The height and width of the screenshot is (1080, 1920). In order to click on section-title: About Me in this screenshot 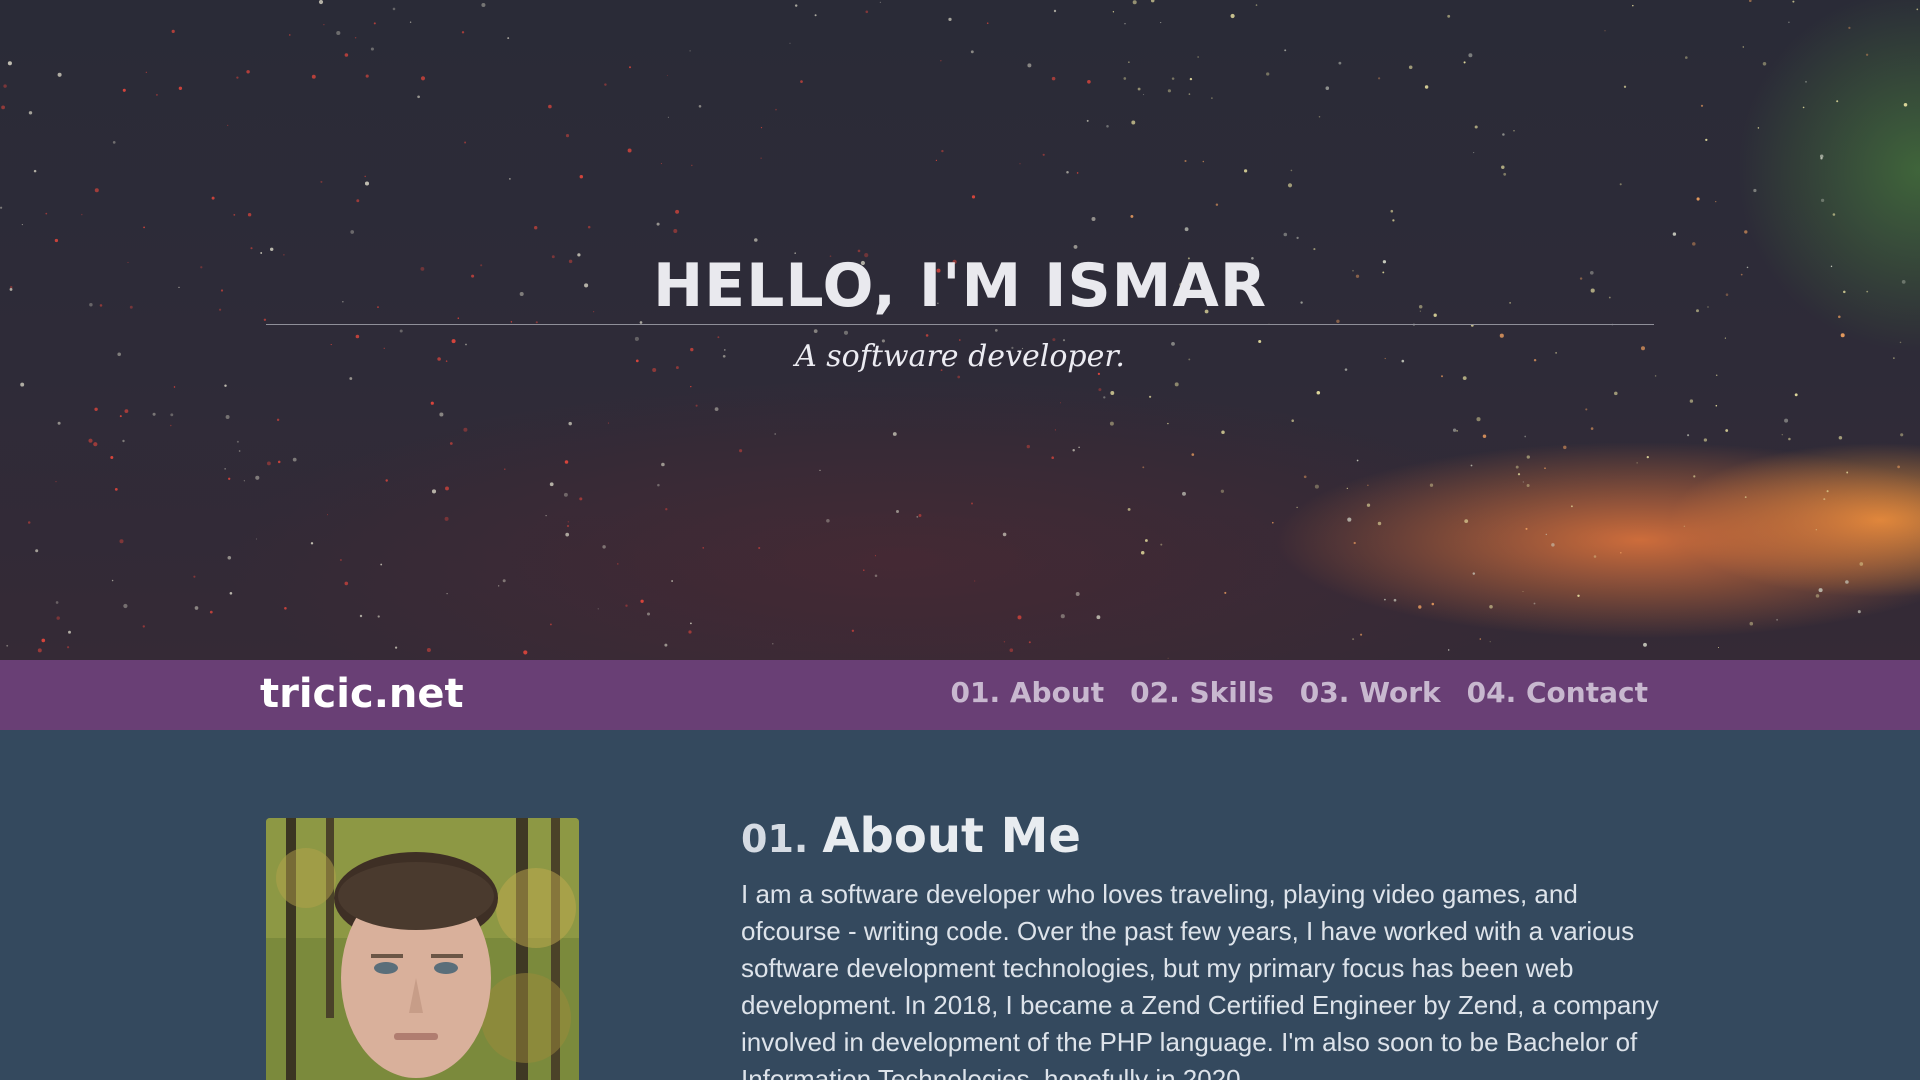, I will do `click(951, 836)`.